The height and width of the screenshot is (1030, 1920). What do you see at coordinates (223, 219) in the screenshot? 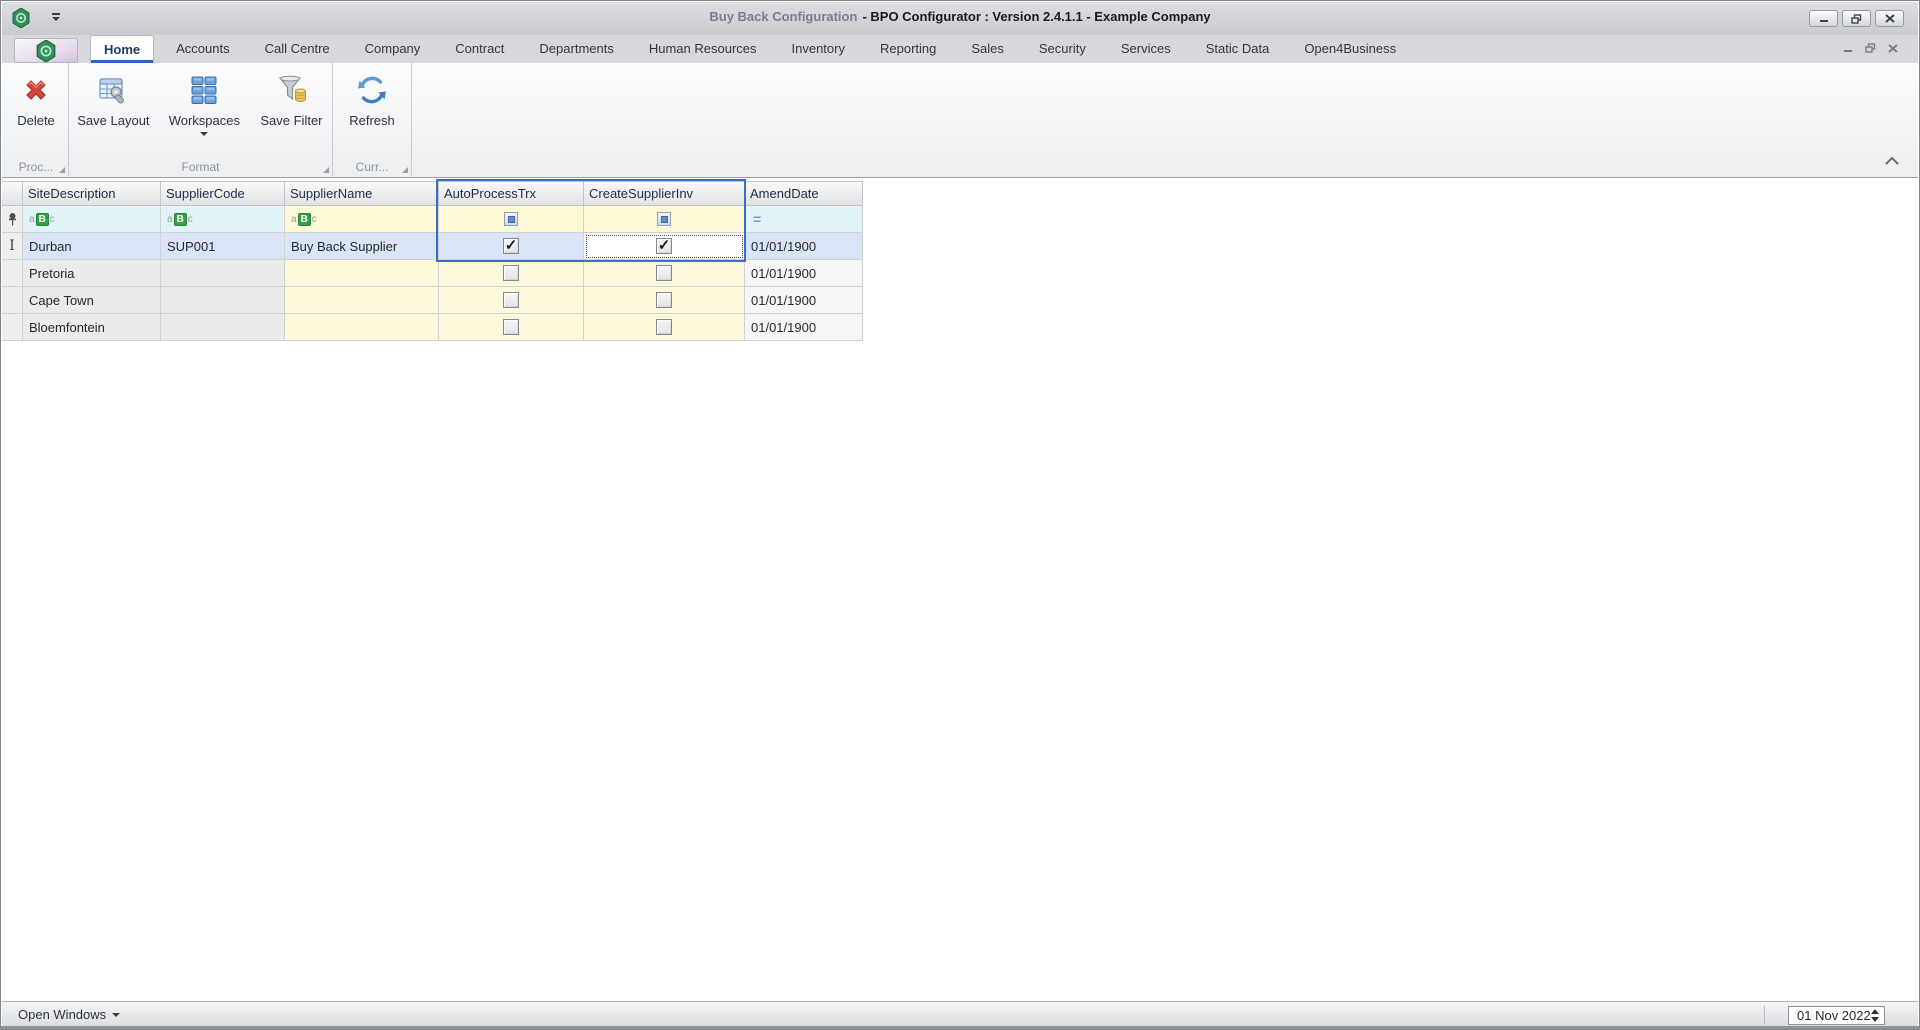
I see `filter-suppliercode: aBc` at bounding box center [223, 219].